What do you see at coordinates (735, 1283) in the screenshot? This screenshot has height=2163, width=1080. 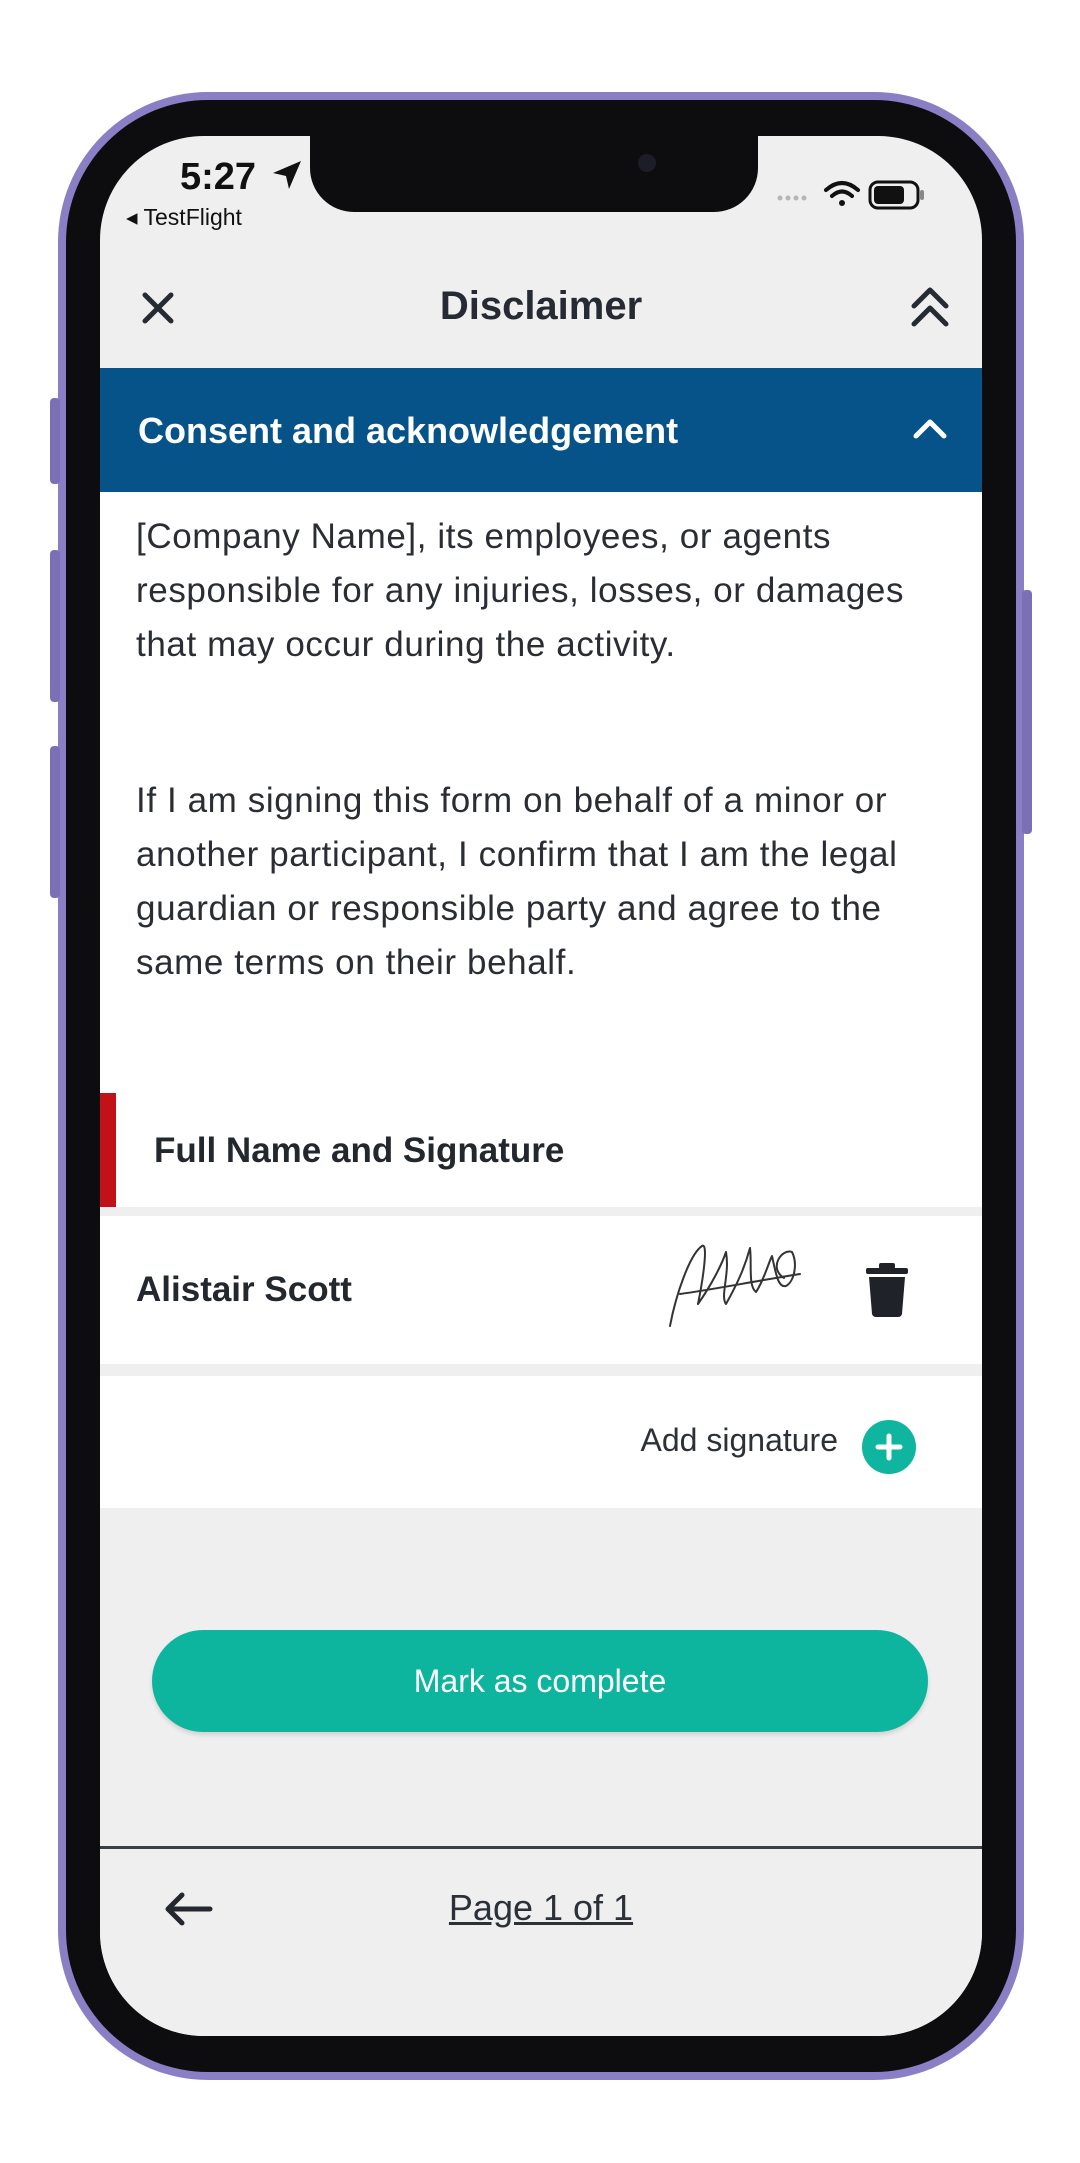 I see `signature-image` at bounding box center [735, 1283].